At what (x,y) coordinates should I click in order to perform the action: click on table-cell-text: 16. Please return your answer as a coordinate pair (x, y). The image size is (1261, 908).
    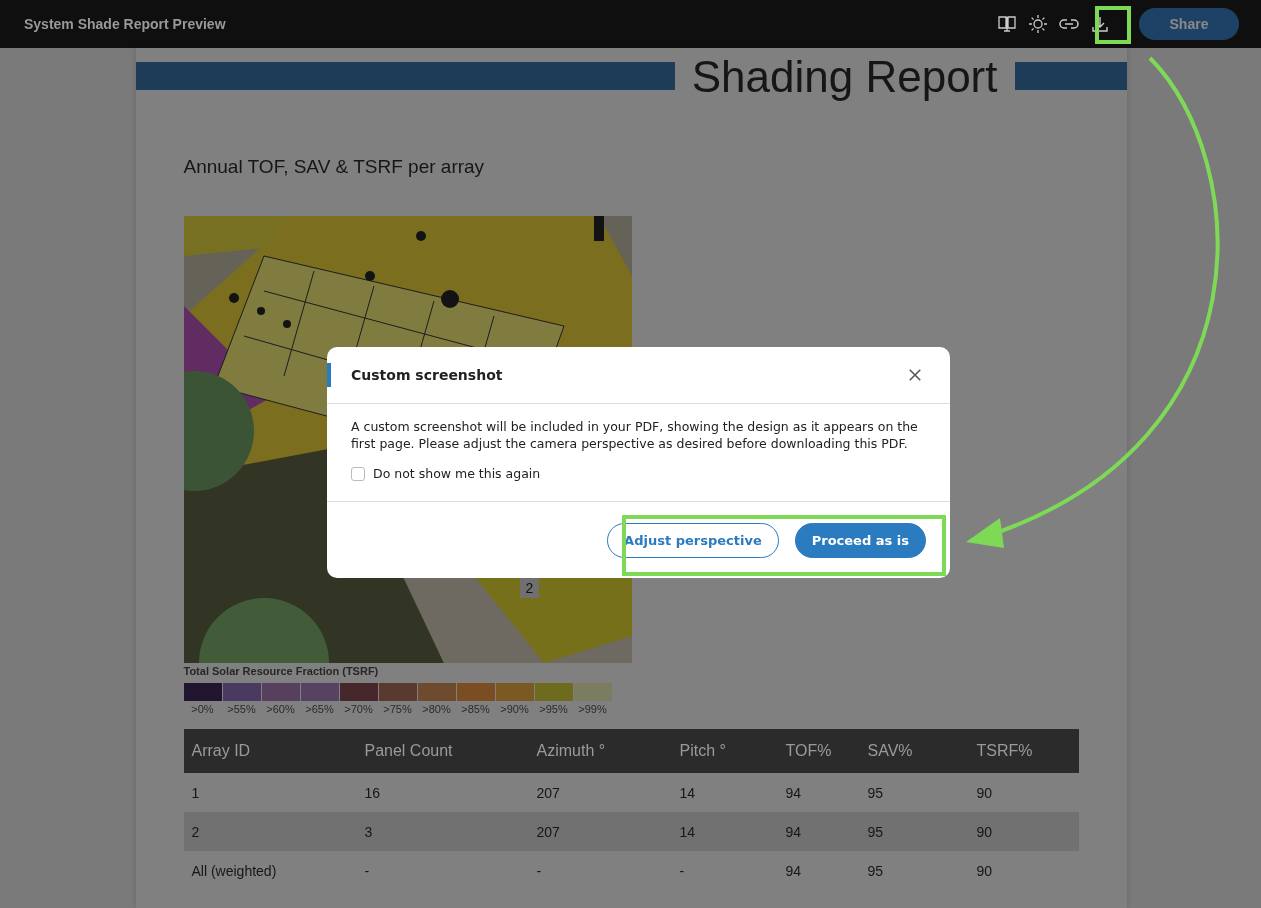
    Looking at the image, I should click on (372, 792).